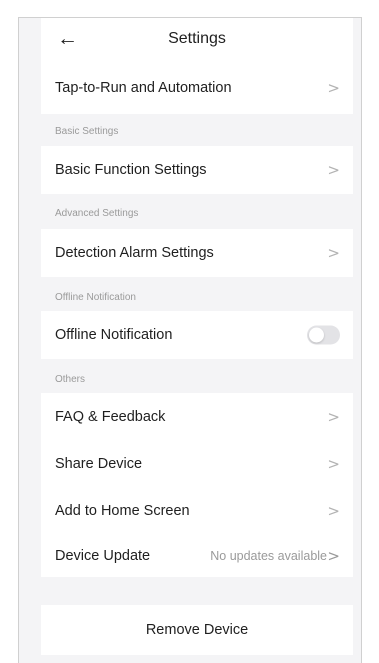 This screenshot has height=663, width=379. I want to click on settings-header: ← Settings, so click(197, 40).